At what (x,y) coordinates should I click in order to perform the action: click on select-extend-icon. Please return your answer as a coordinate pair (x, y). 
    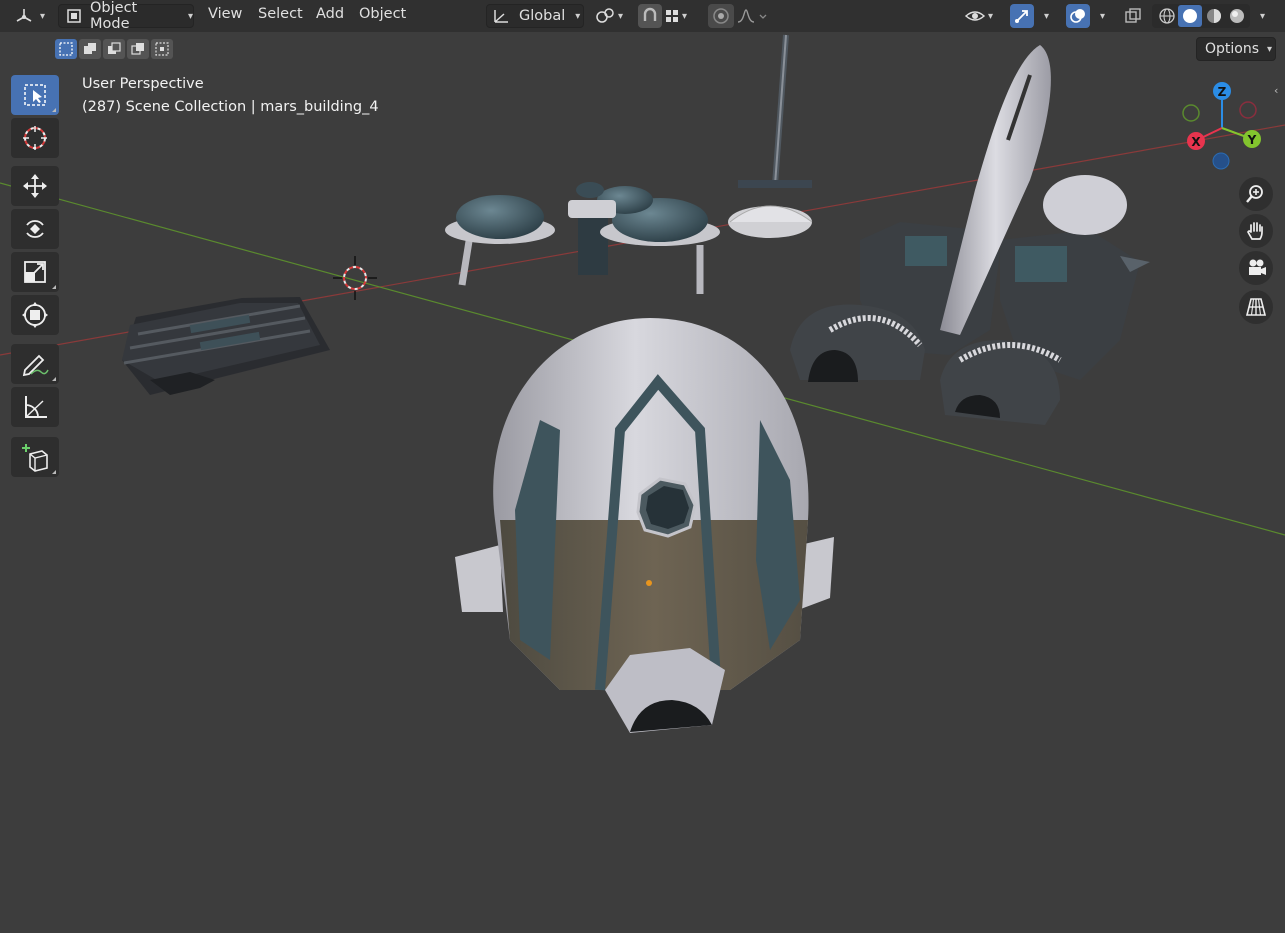
    Looking at the image, I should click on (90, 49).